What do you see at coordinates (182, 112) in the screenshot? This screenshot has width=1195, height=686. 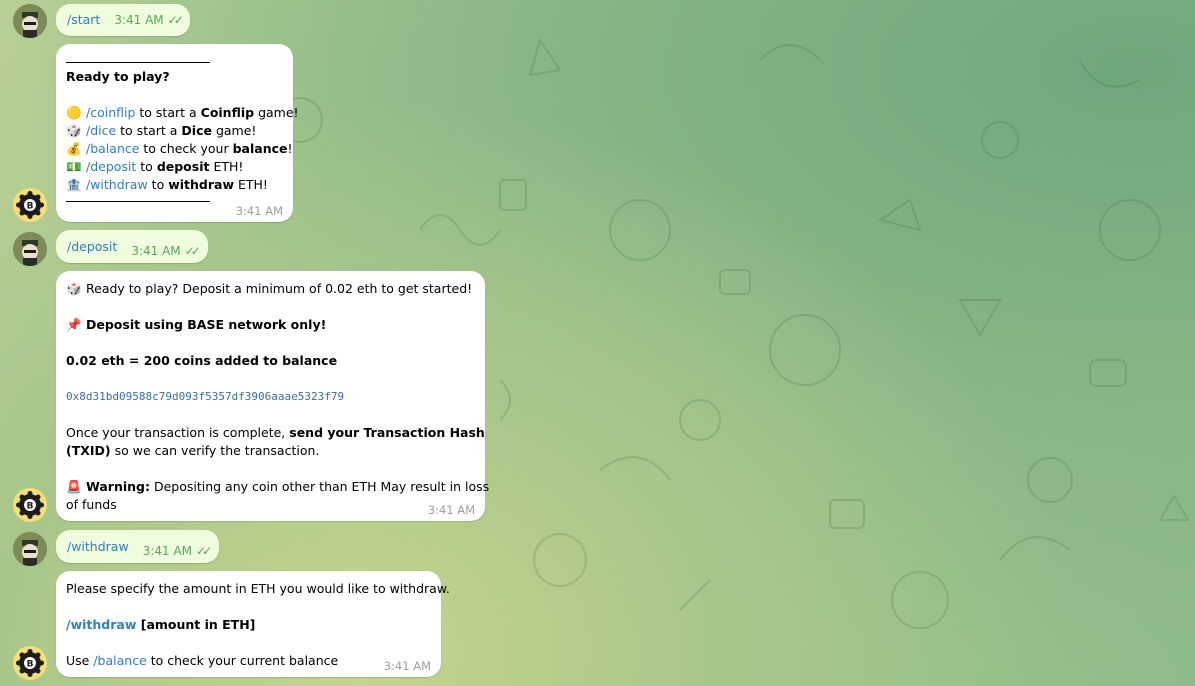 I see `coinflip-line: 🟡/coinflip to start a Coinflip game!` at bounding box center [182, 112].